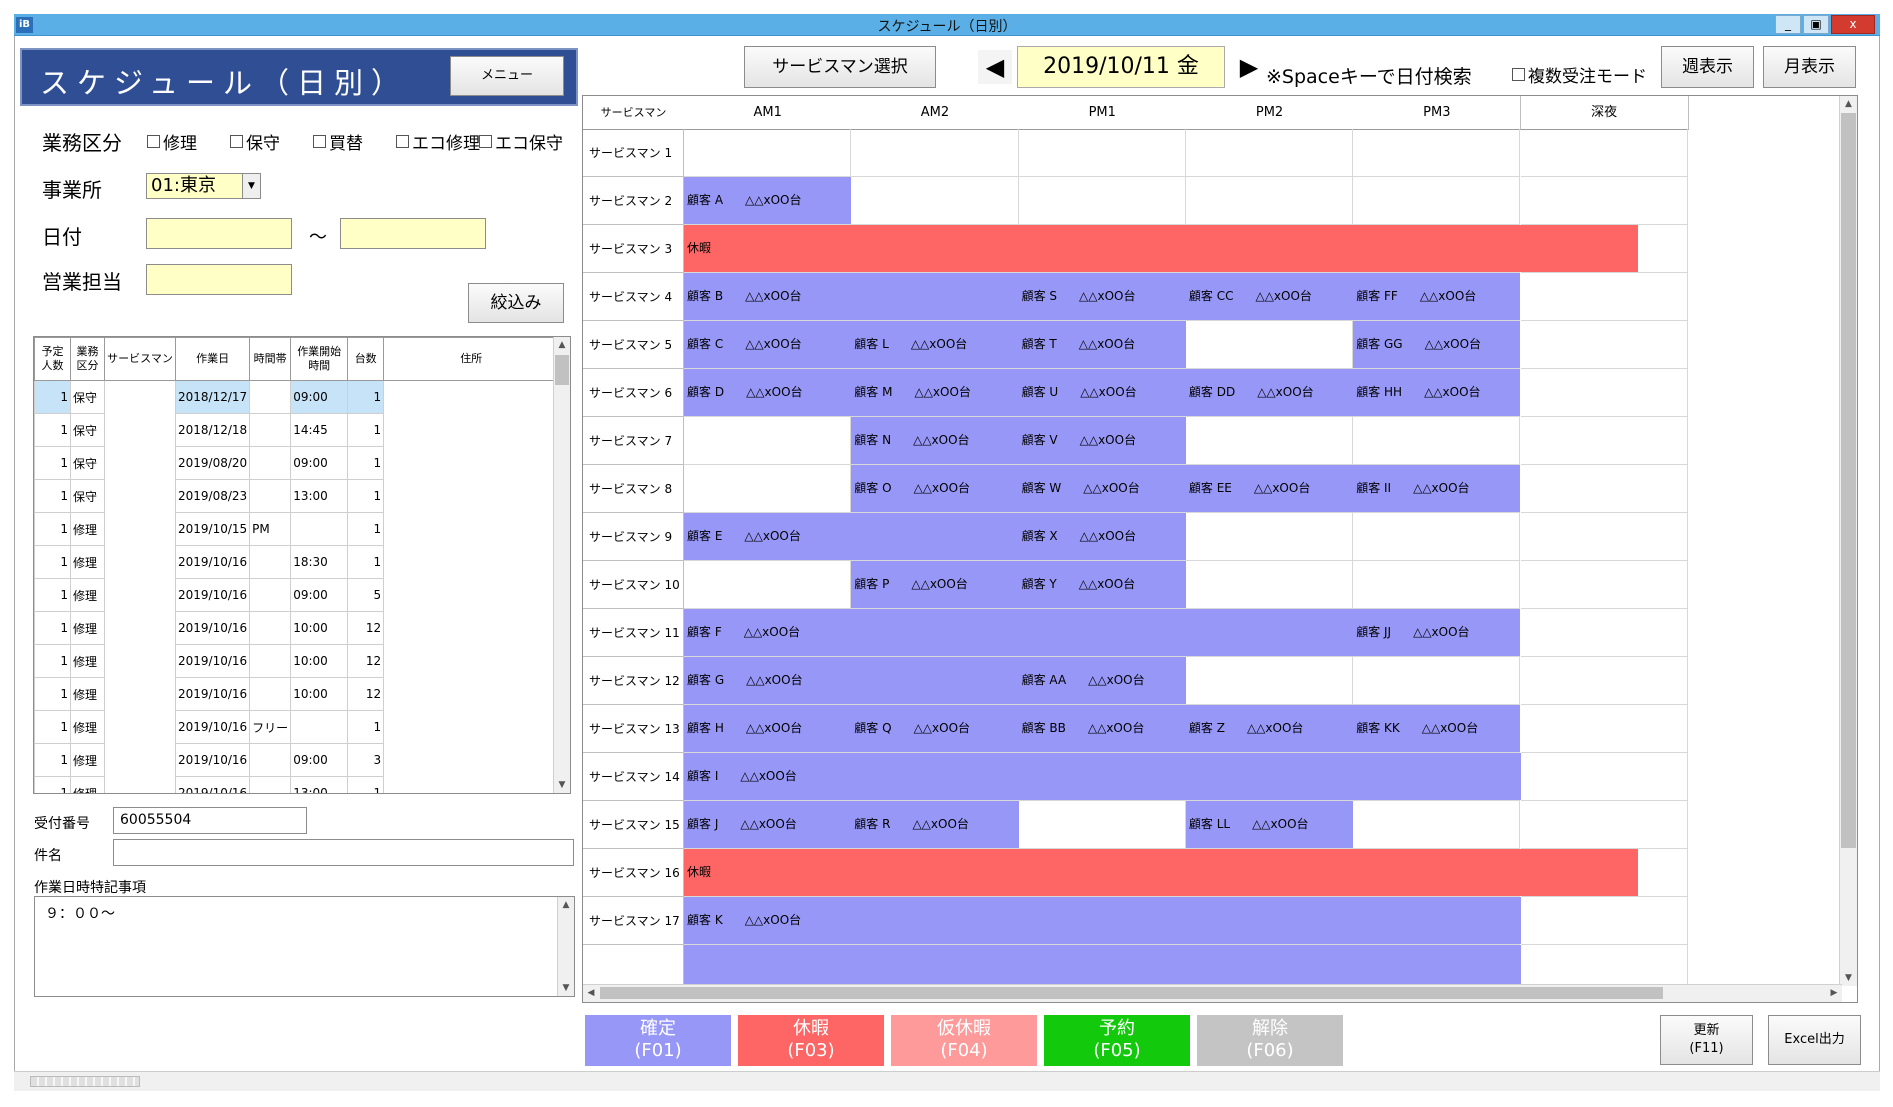 The image size is (1893, 1107). Describe the element at coordinates (521, 141) in the screenshot. I see `checkbox-eco-hoshu: エコ保守` at that location.